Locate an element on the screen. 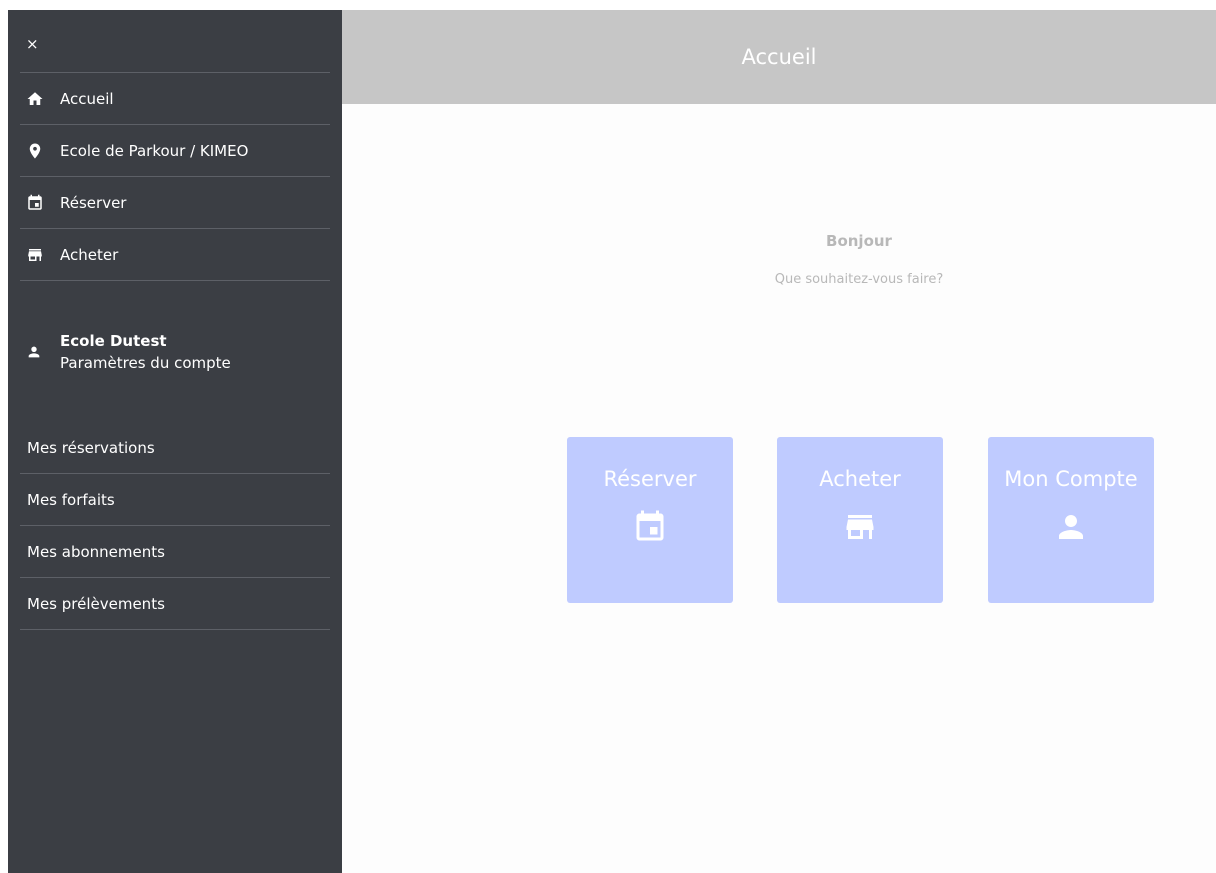  account-text: Ecole Dutest Paramètres du compte is located at coordinates (145, 352).